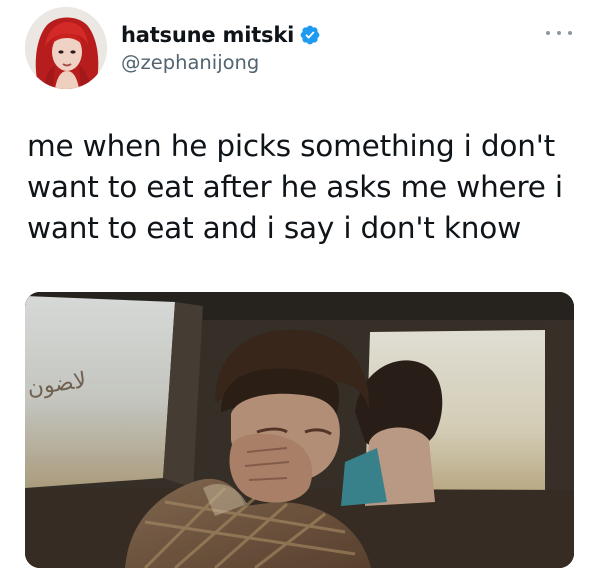  What do you see at coordinates (274, 228) in the screenshot?
I see `tweet-text-line: want to eat and i say i don't know` at bounding box center [274, 228].